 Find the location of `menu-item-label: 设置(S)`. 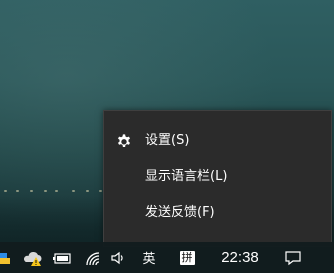

menu-item-label: 设置(S) is located at coordinates (167, 140).